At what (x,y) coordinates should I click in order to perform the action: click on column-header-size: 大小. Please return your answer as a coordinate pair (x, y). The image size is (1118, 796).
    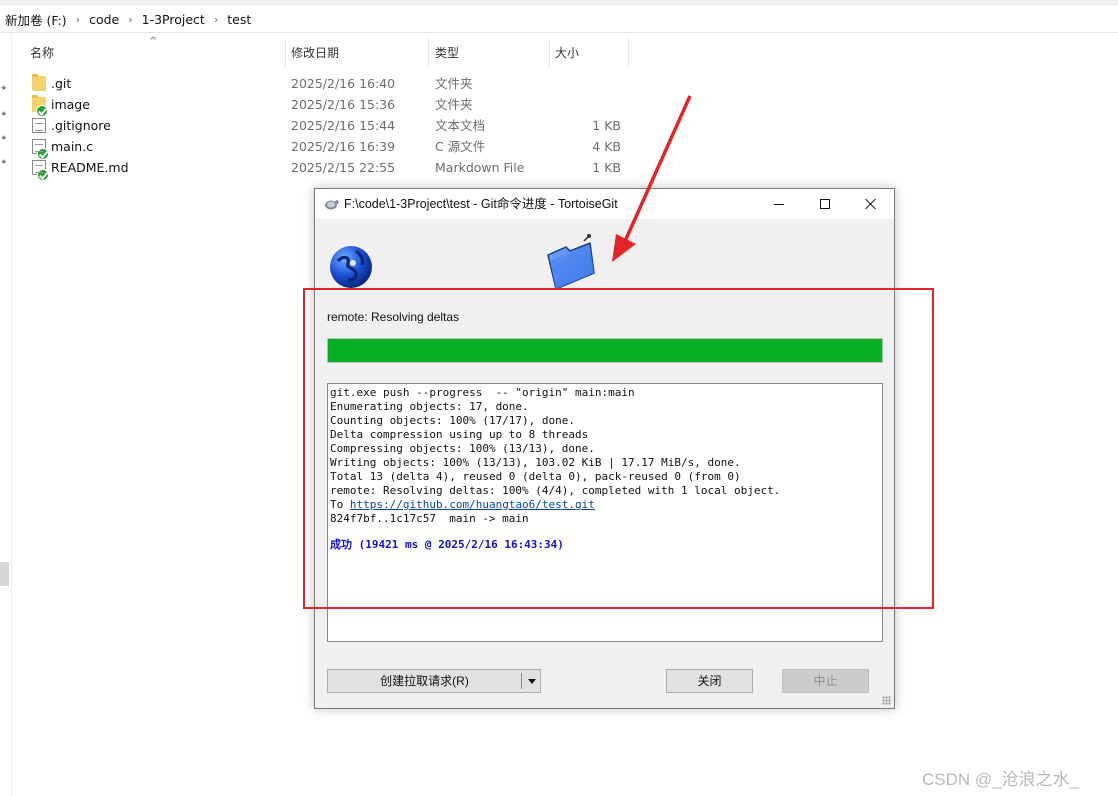
    Looking at the image, I should click on (589, 53).